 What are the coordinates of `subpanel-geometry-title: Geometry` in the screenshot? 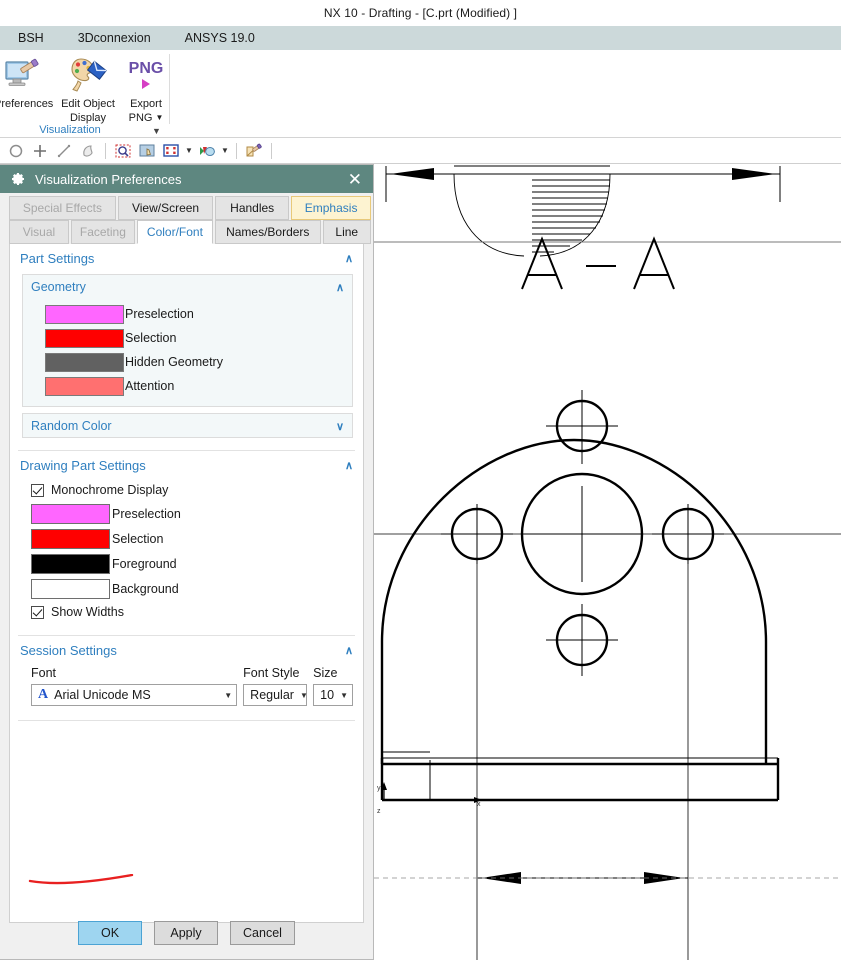 It's located at (58, 287).